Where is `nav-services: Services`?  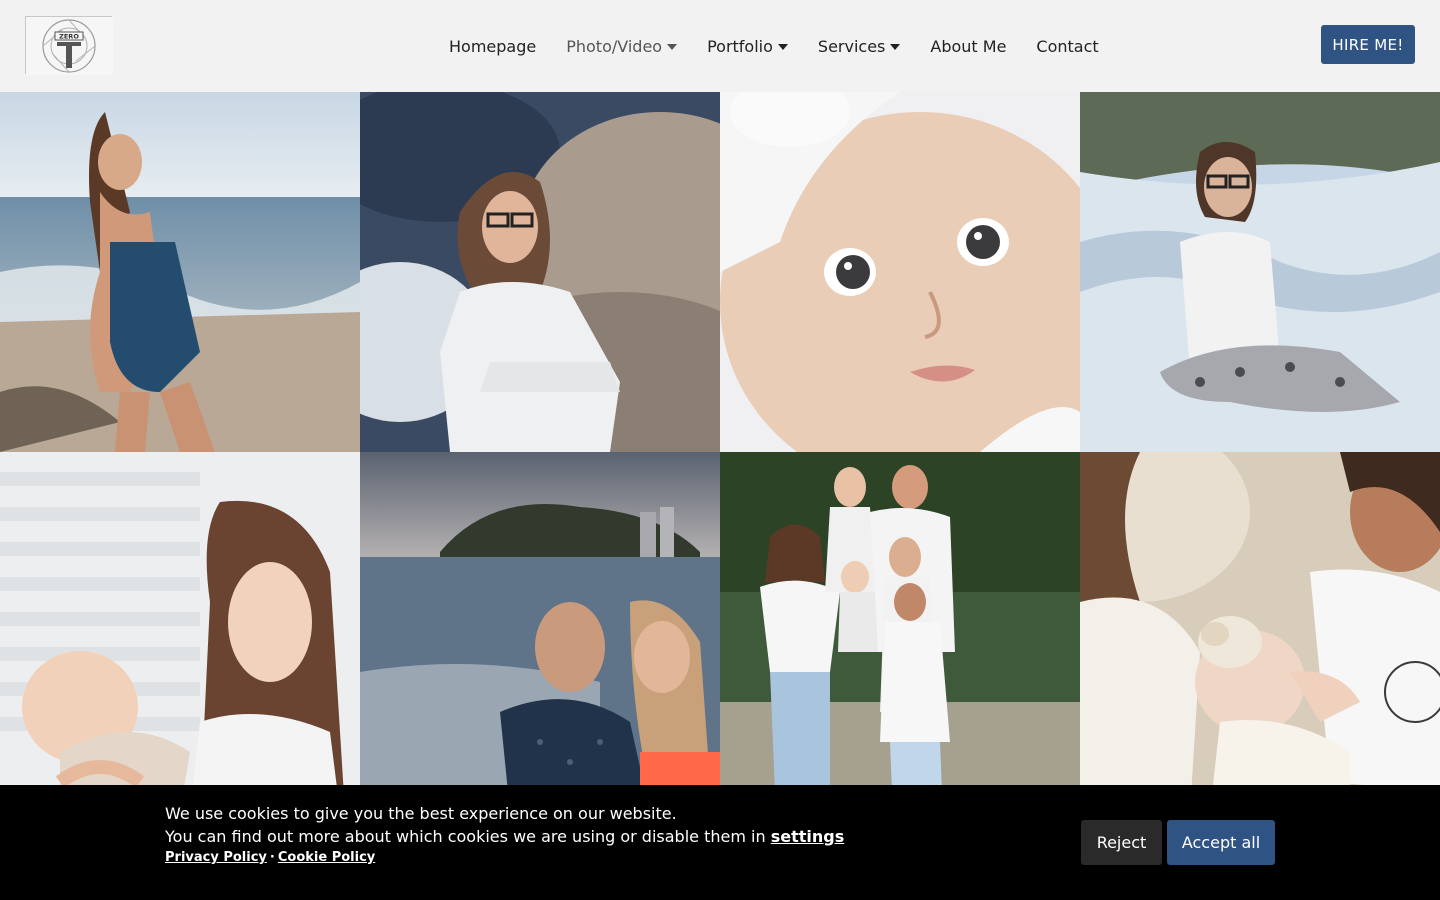
nav-services: Services is located at coordinates (859, 46).